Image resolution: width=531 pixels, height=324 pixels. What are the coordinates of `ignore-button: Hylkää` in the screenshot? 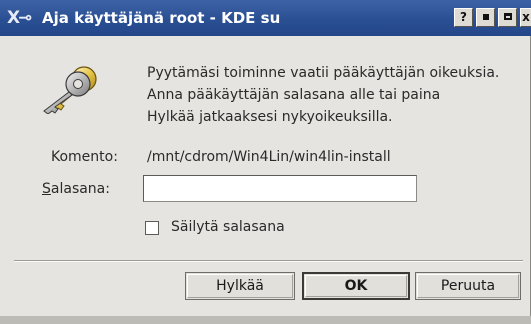 It's located at (240, 286).